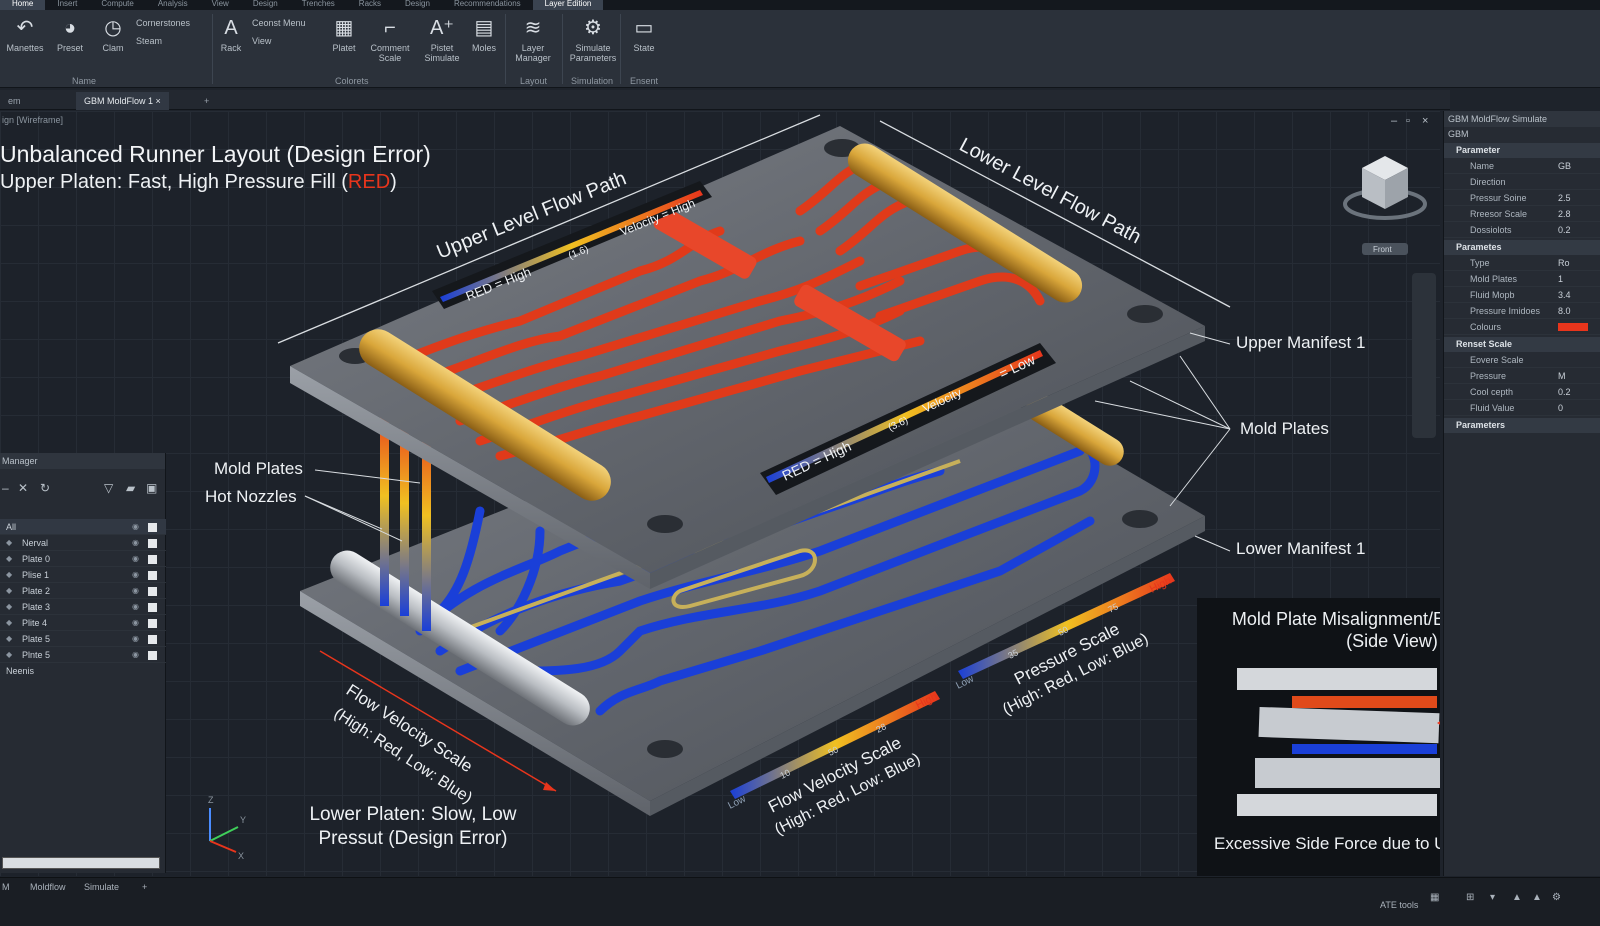  I want to click on property-row: Eovere Scale, so click(1522, 360).